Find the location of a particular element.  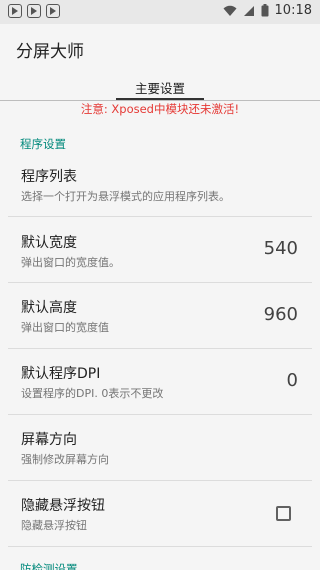

pref-summary: 弹出窗口的宽度值 is located at coordinates (65, 327).